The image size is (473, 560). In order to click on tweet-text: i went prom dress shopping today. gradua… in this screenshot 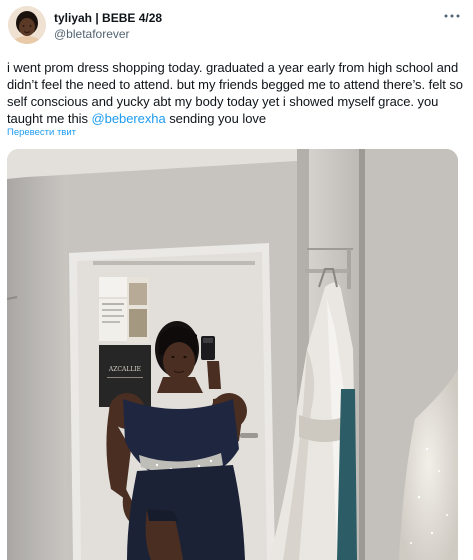, I will do `click(238, 93)`.